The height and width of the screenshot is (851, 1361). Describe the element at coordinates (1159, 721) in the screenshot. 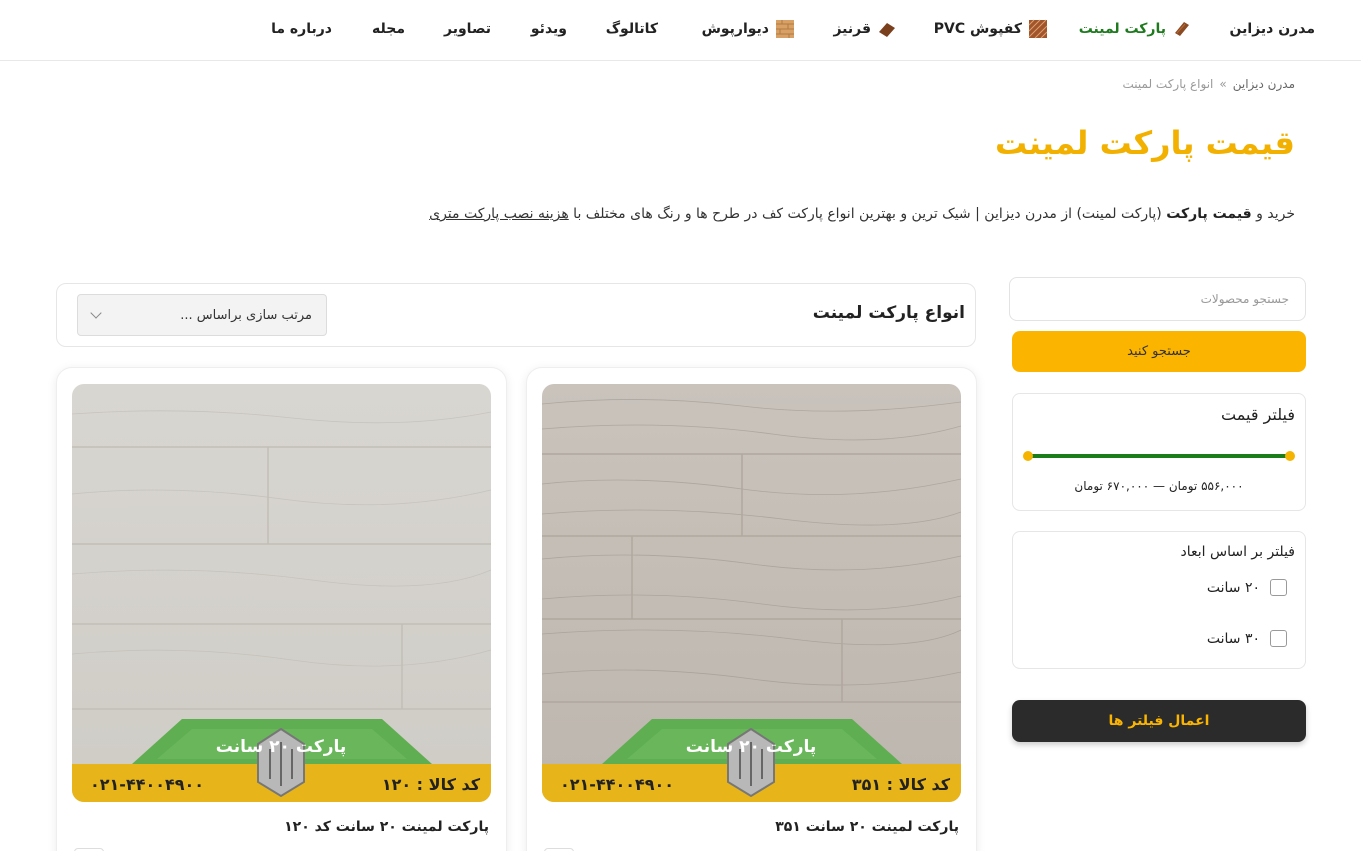

I see `apply-filters-button: اعمال فیلتر ها` at that location.